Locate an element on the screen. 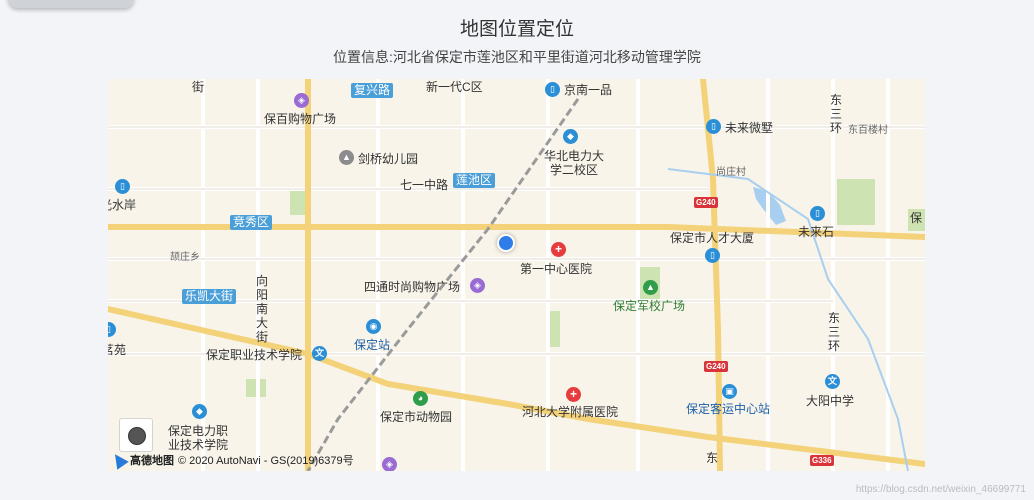  place-label: 四通时尚购物广场 is located at coordinates (412, 287).